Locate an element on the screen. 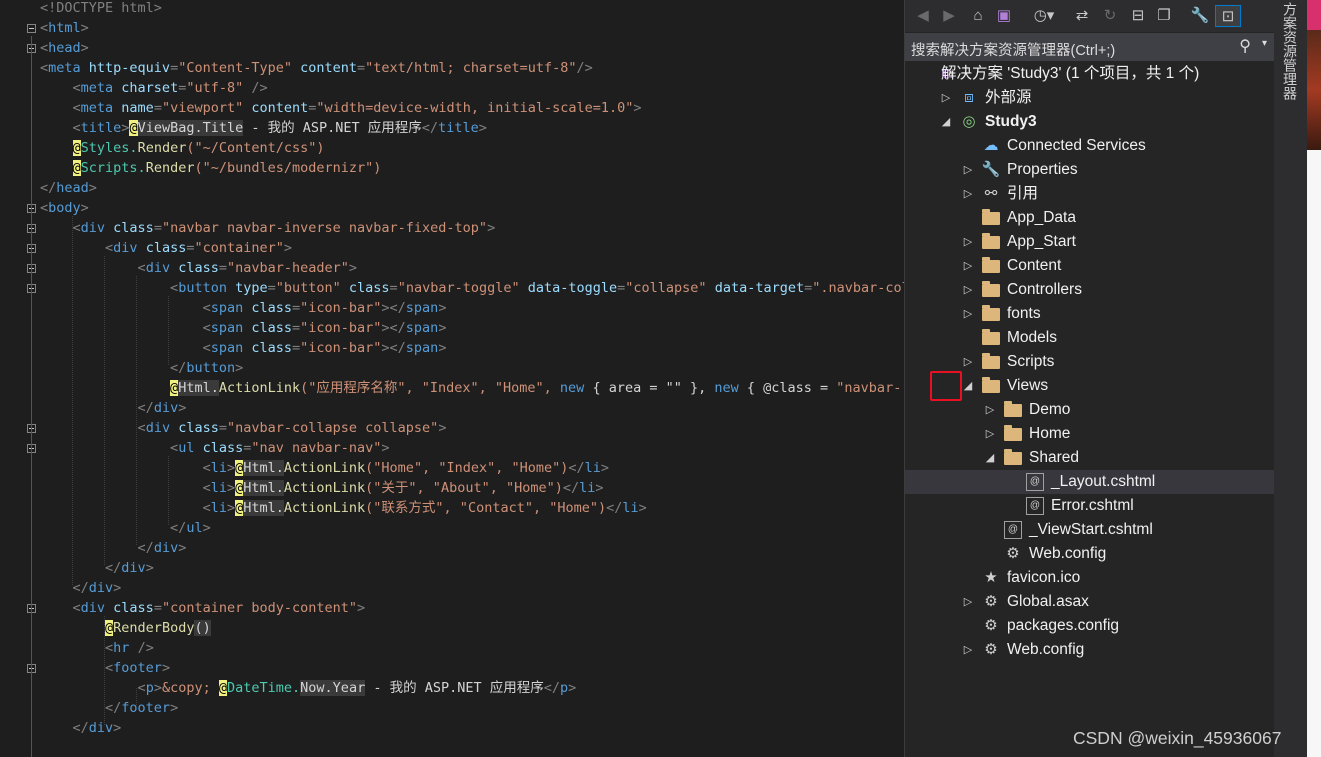 The height and width of the screenshot is (757, 1321). code-token: new is located at coordinates (726, 388).